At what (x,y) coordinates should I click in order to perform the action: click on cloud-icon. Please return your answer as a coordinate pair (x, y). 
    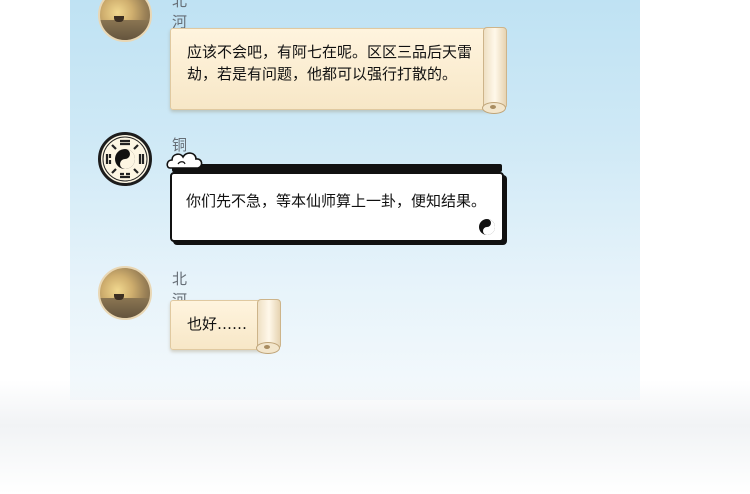
    Looking at the image, I should click on (184, 160).